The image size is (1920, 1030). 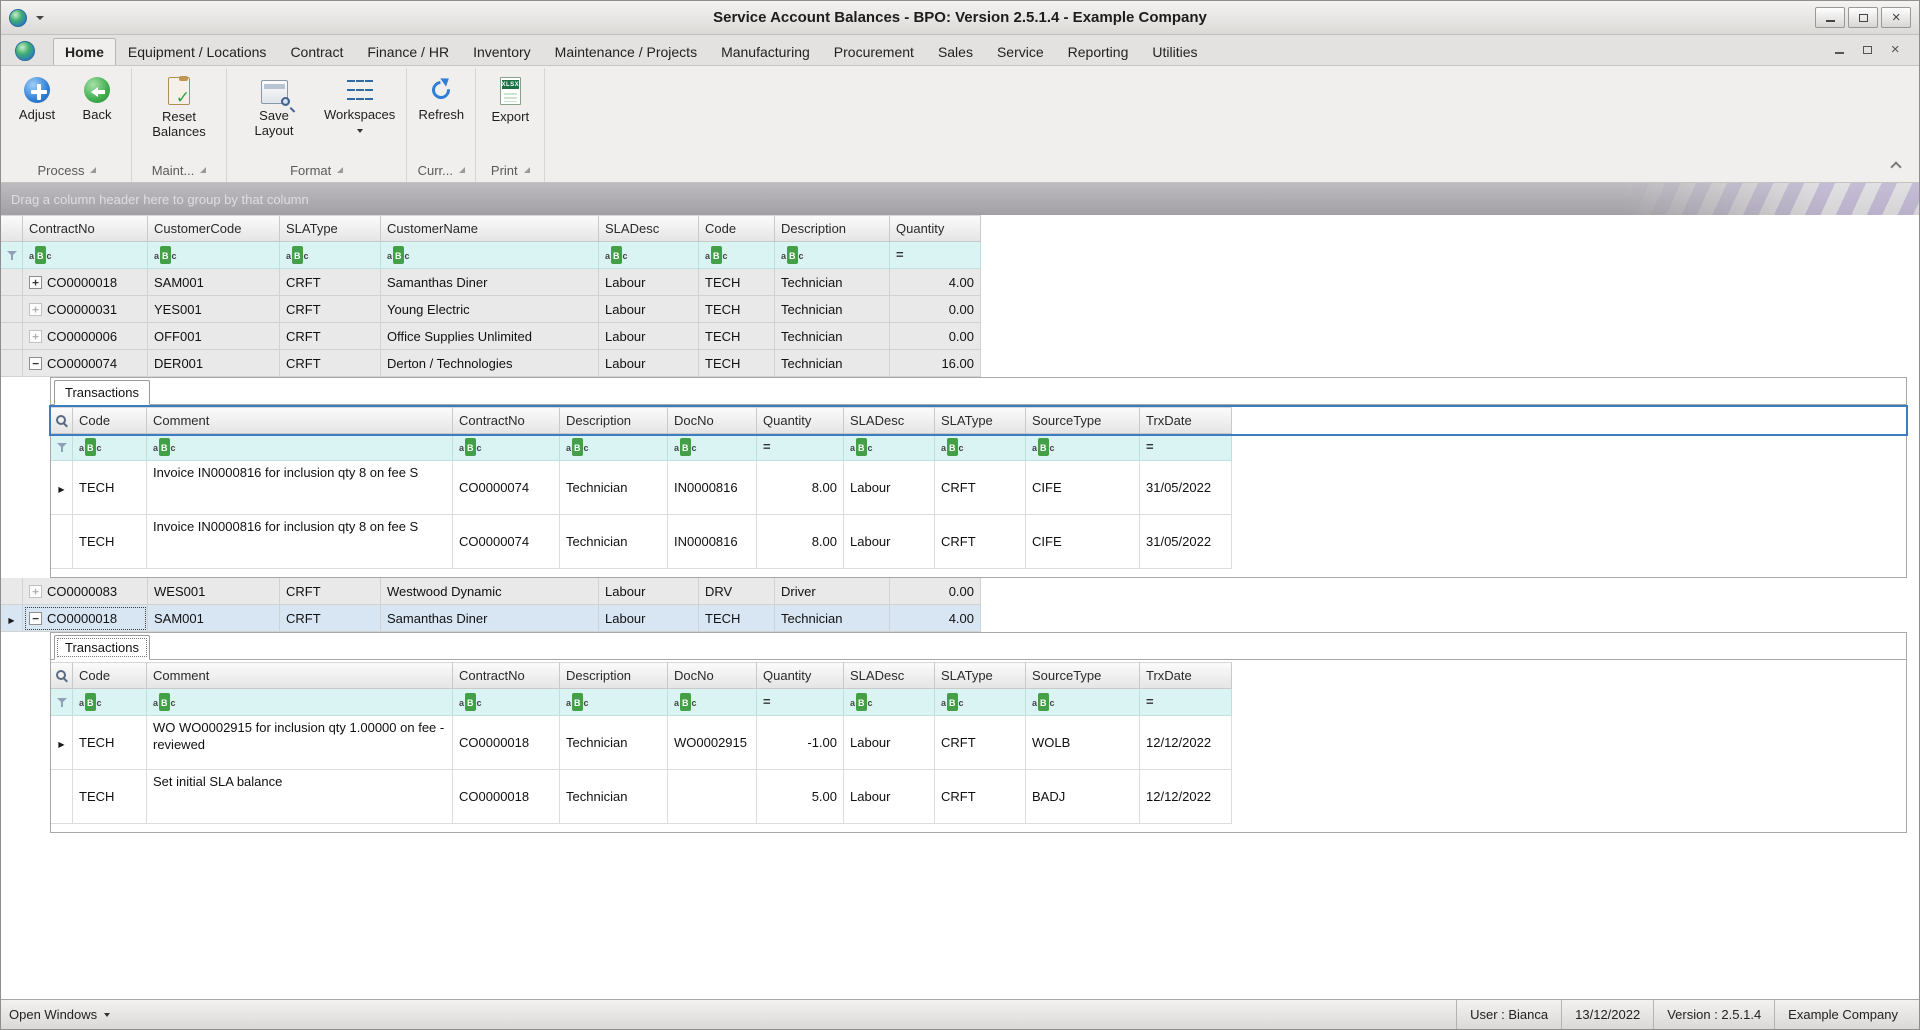 What do you see at coordinates (1186, 743) in the screenshot?
I see `cell-trxdate: 12/12/2022` at bounding box center [1186, 743].